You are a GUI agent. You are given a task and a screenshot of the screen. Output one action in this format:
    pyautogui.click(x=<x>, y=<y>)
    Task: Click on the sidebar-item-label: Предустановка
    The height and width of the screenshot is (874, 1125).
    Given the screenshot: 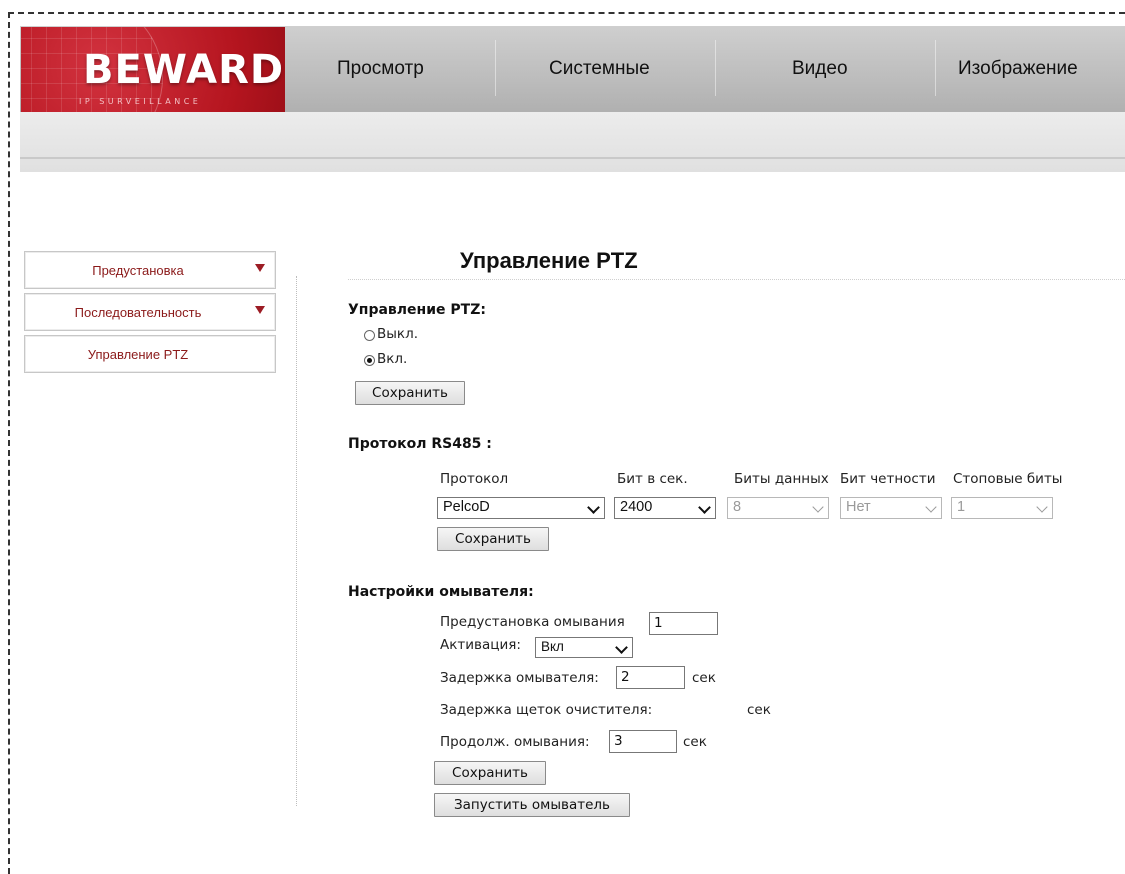 What is the action you would take?
    pyautogui.click(x=138, y=270)
    